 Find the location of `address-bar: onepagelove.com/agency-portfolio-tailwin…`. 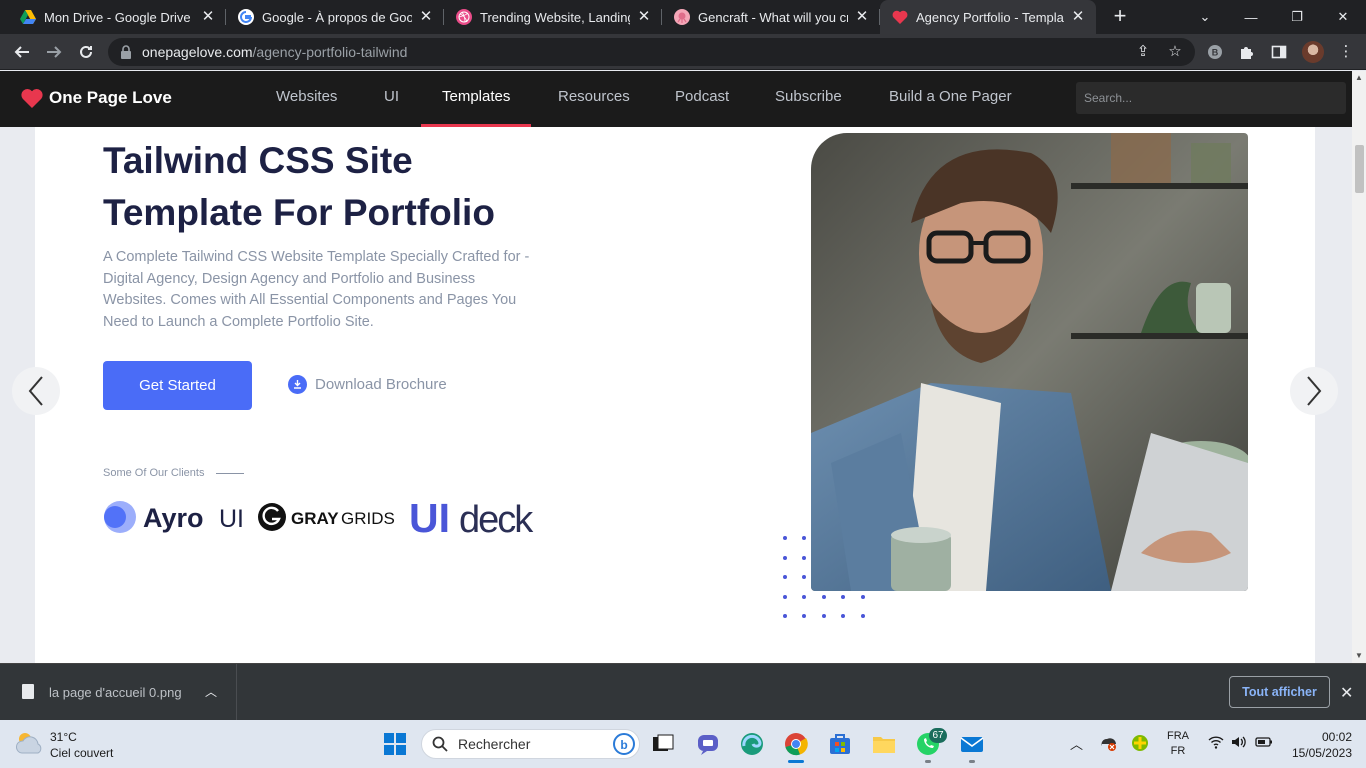

address-bar: onepagelove.com/agency-portfolio-tailwin… is located at coordinates (651, 52).